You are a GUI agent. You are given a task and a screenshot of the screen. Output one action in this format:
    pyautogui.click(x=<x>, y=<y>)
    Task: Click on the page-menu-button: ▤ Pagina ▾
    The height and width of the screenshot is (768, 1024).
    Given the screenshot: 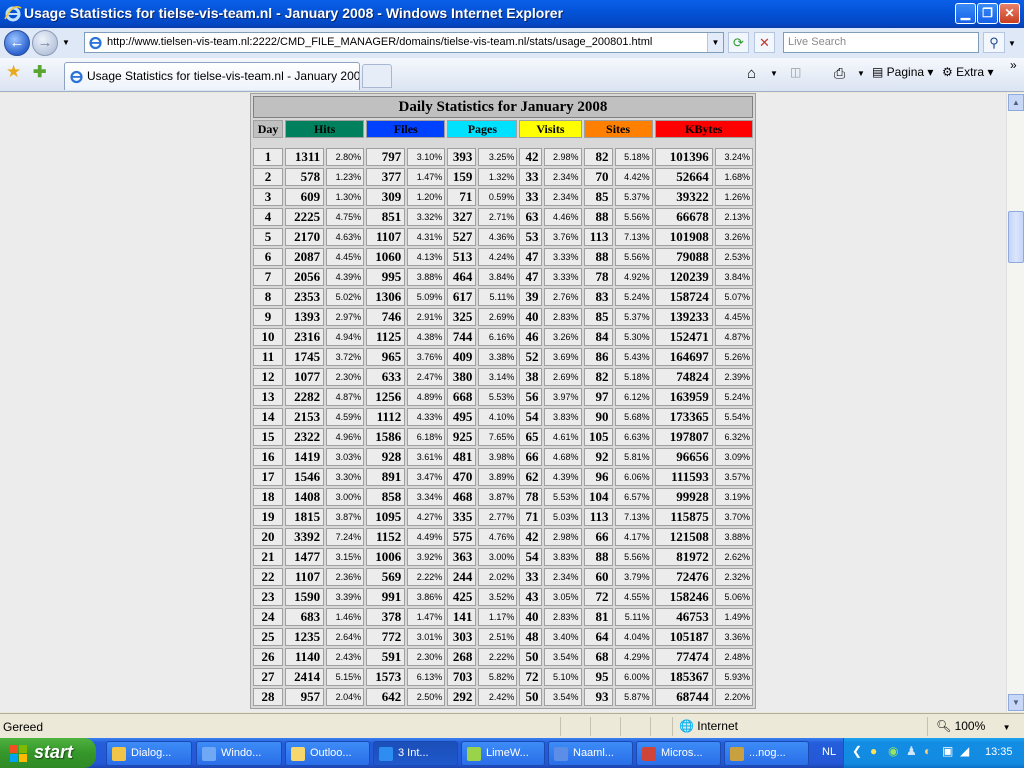 What is the action you would take?
    pyautogui.click(x=902, y=72)
    